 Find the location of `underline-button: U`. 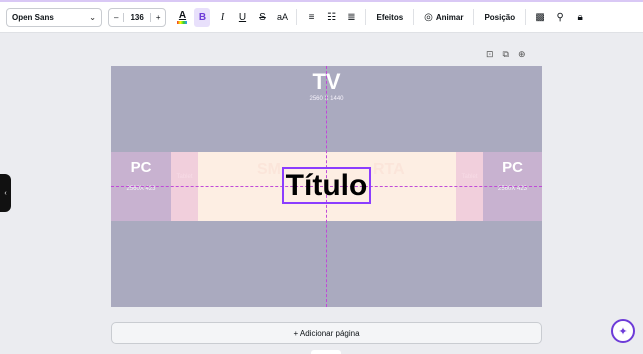

underline-button: U is located at coordinates (242, 17).